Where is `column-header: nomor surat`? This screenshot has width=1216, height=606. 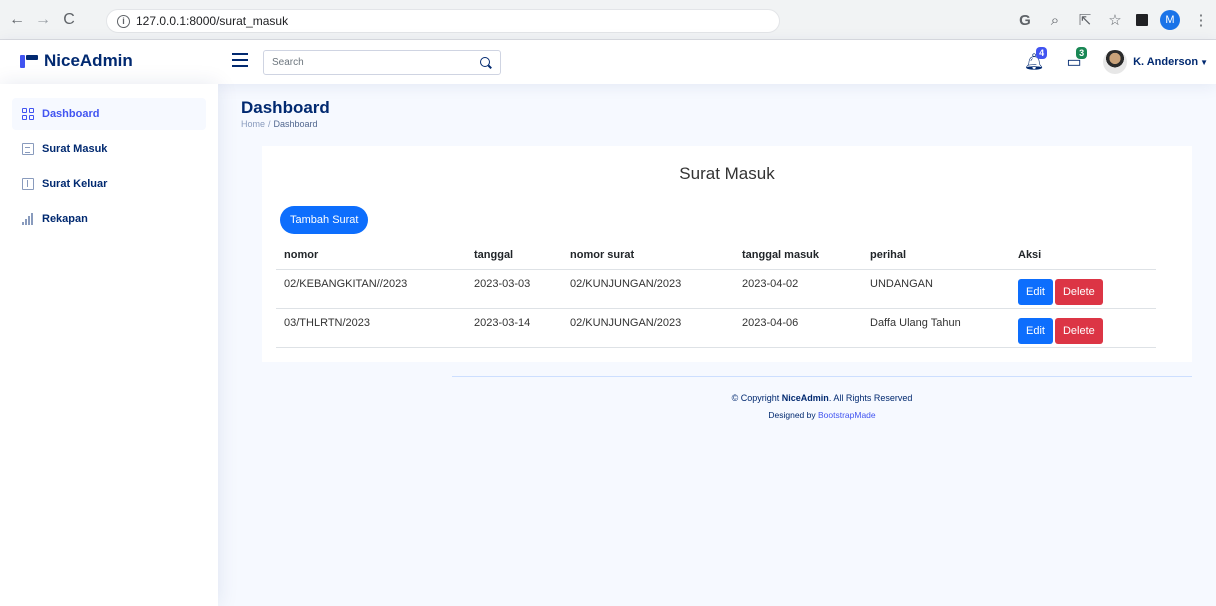
column-header: nomor surat is located at coordinates (648, 255).